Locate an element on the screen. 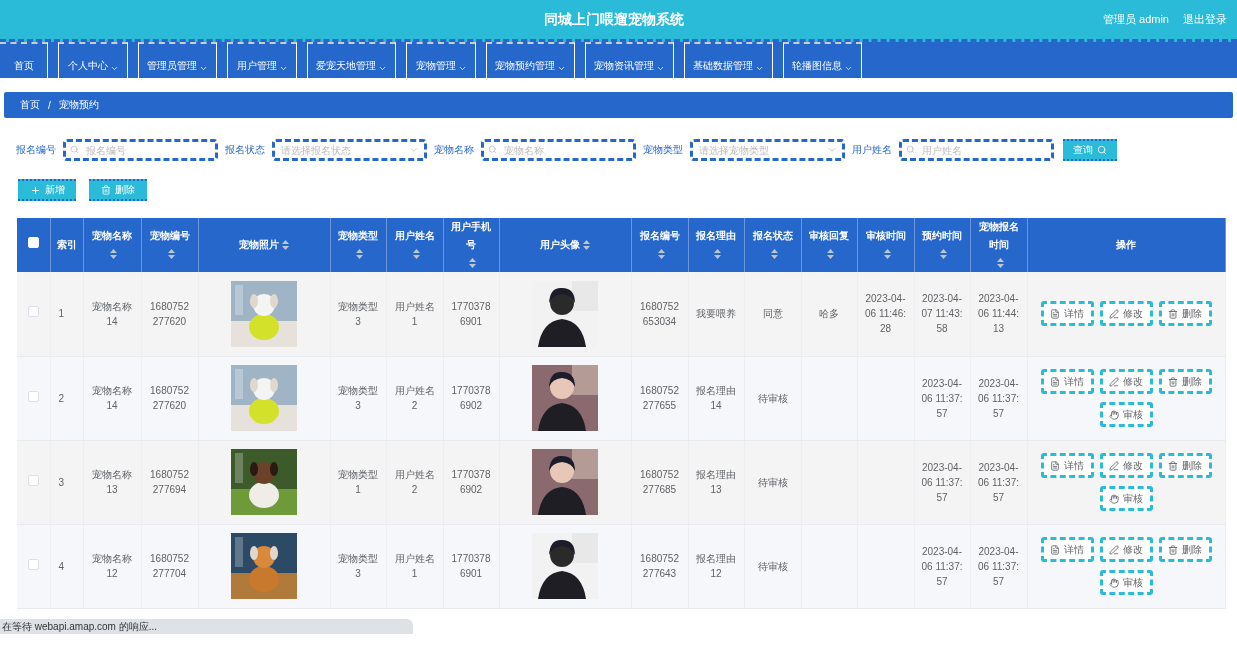 The width and height of the screenshot is (1237, 646). table-cell: 1680752653034 is located at coordinates (659, 313).